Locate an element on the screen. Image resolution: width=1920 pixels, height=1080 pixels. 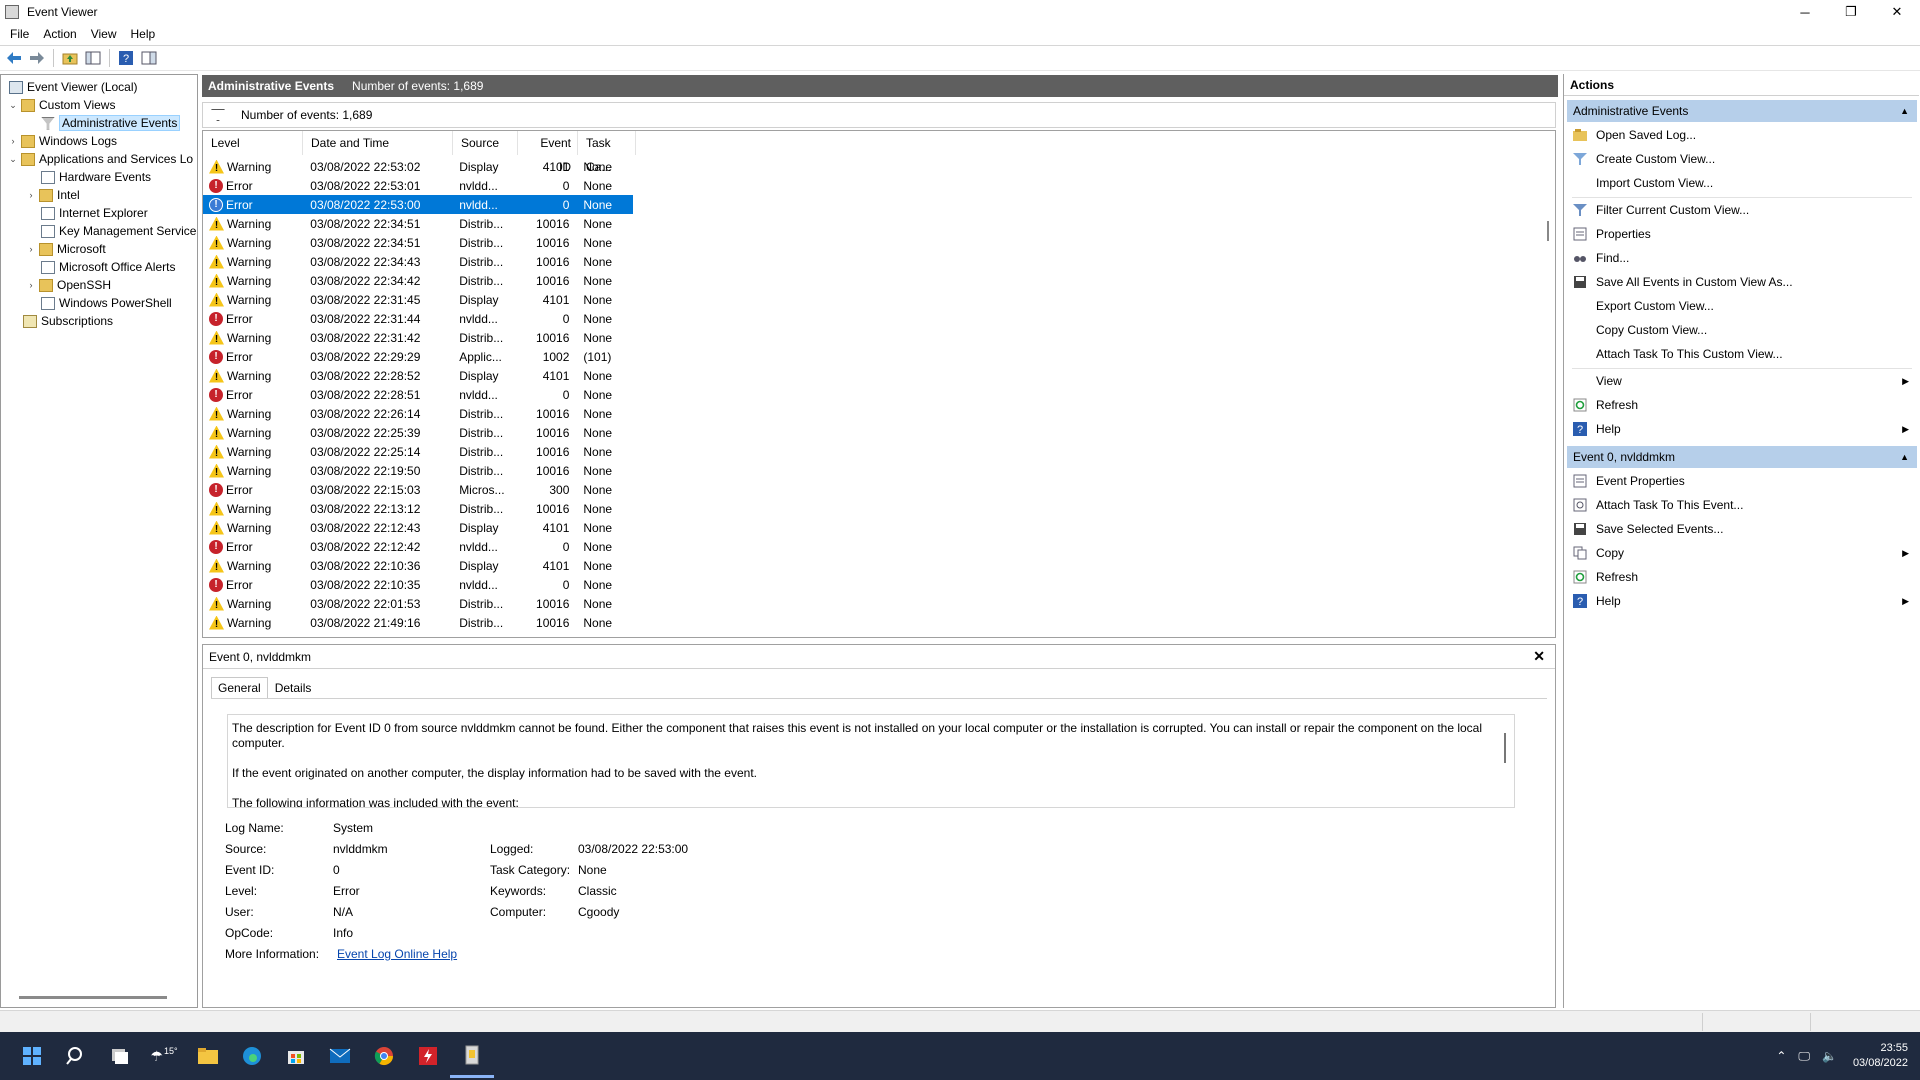
action-event-properties: Event Properties is located at coordinates (1742, 481).